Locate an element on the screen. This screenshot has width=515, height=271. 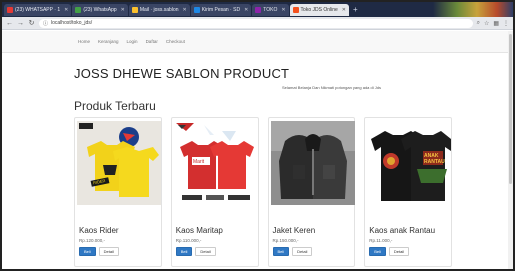
info-icon: ⓘ is located at coordinates (45, 23).